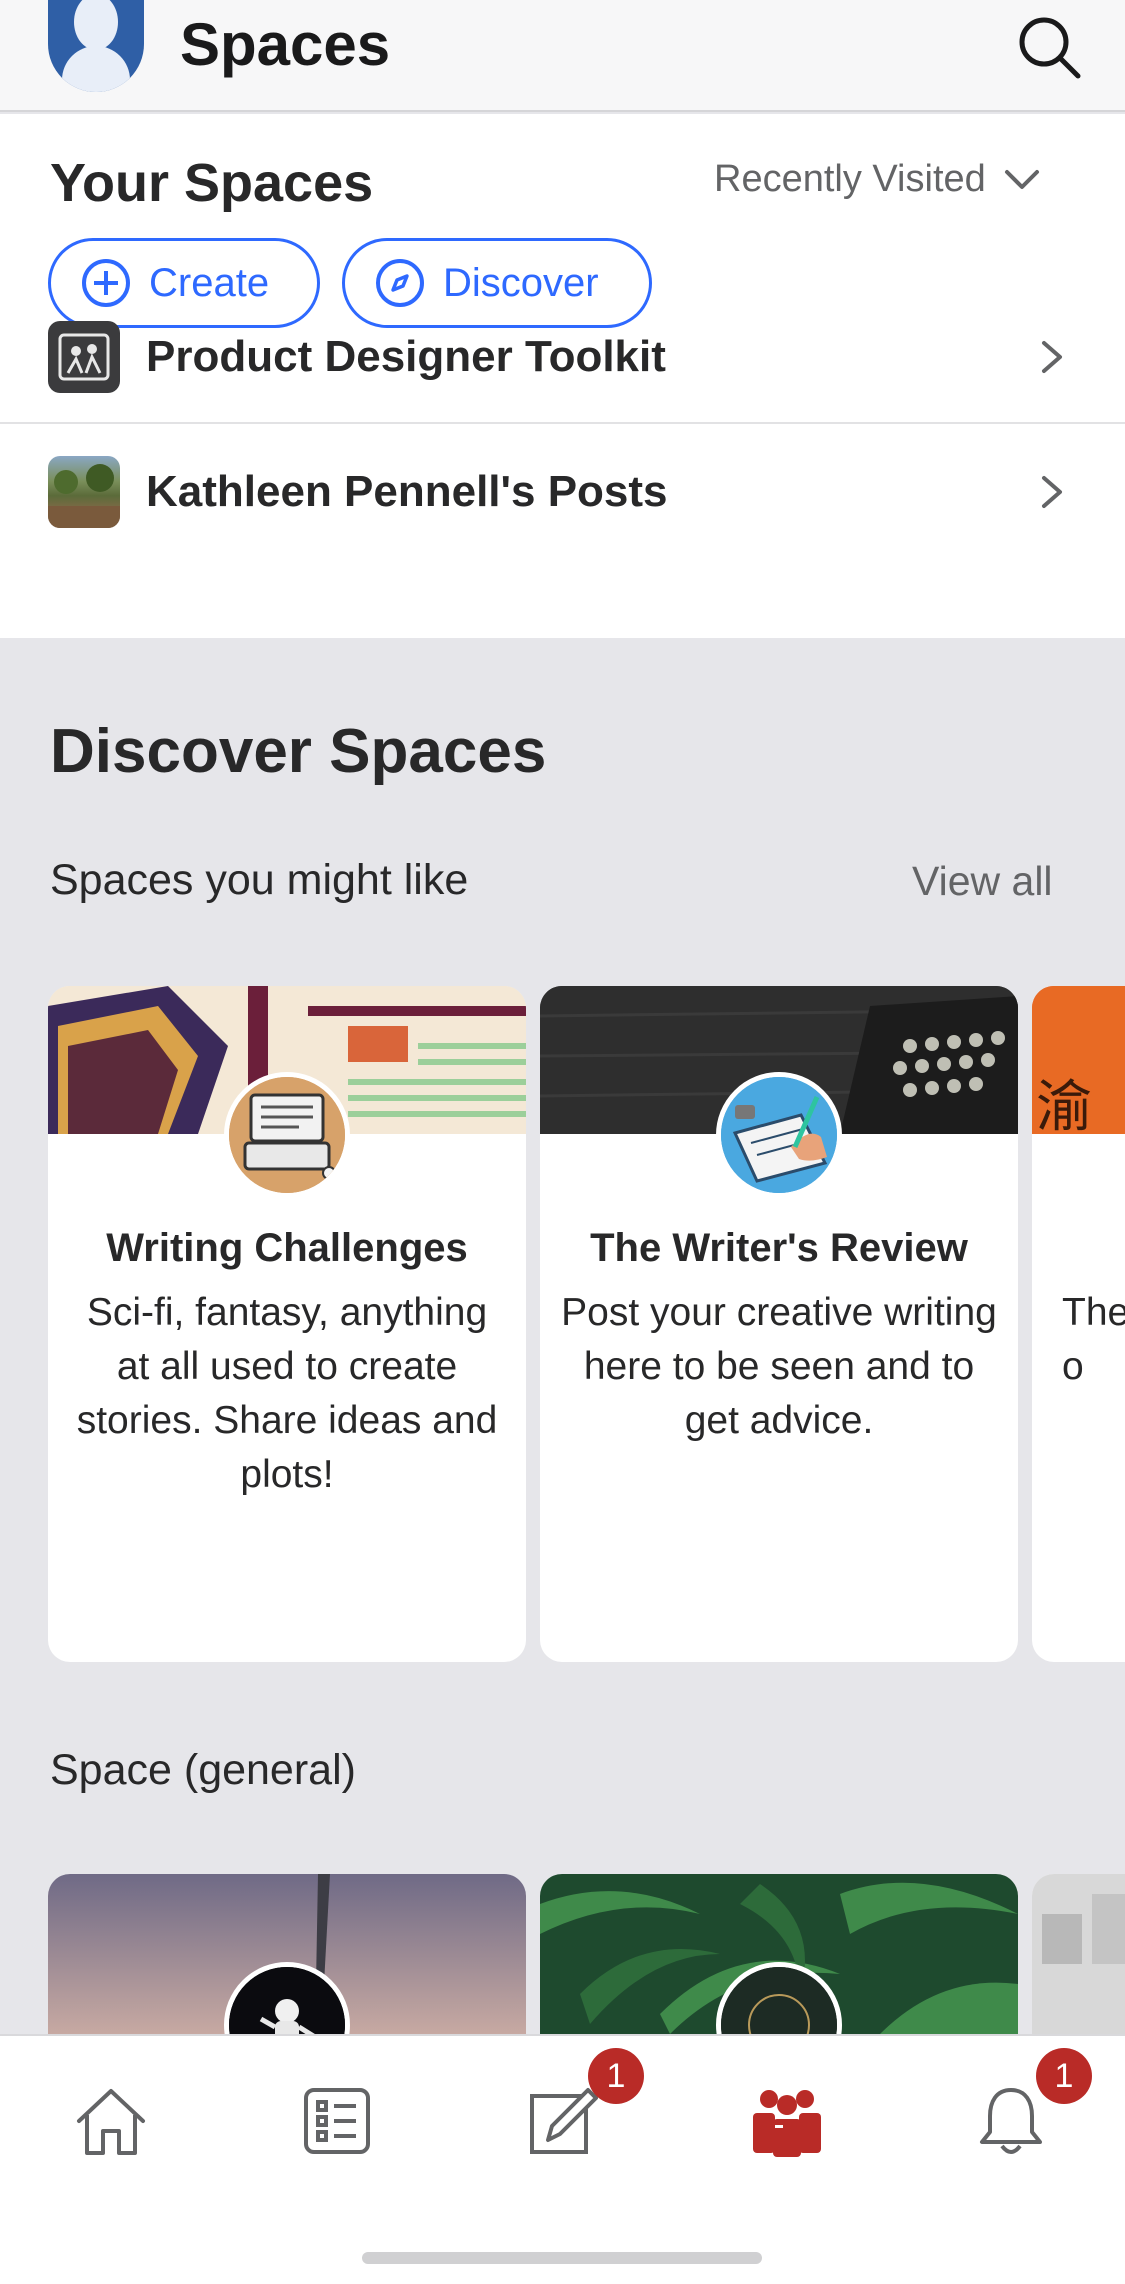  What do you see at coordinates (1064, 1104) in the screenshot?
I see `svg-text: 渝` at bounding box center [1064, 1104].